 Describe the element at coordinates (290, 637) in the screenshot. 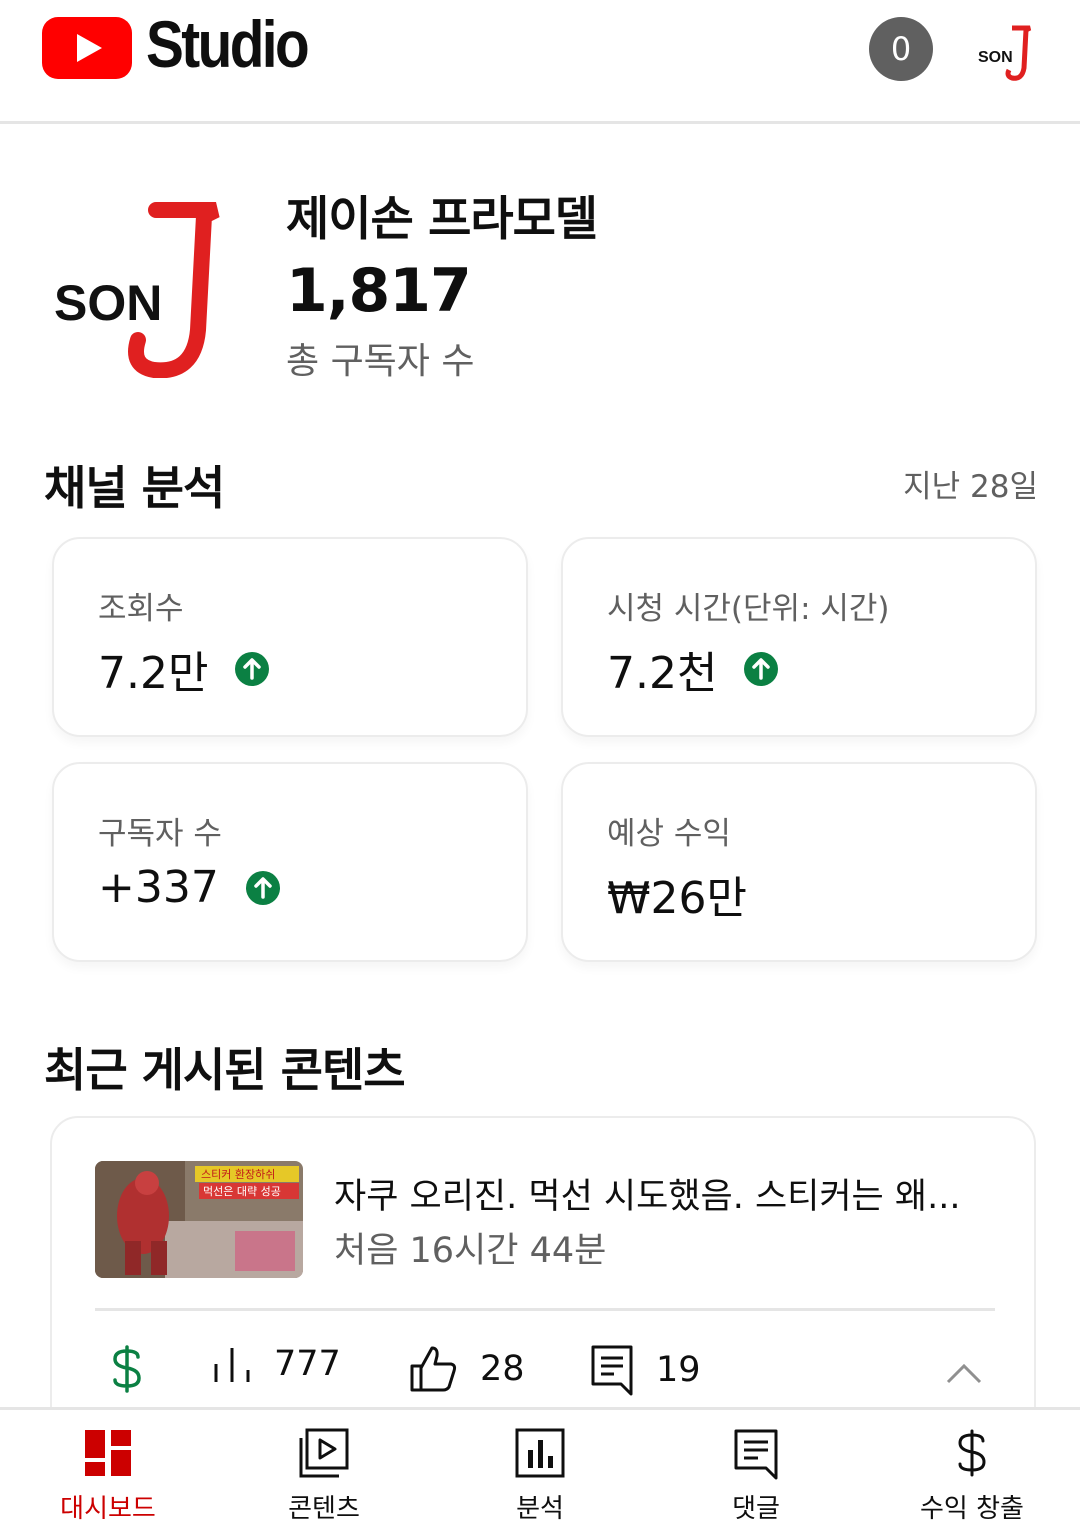

I see `views-card: 조회수 7.2만` at that location.